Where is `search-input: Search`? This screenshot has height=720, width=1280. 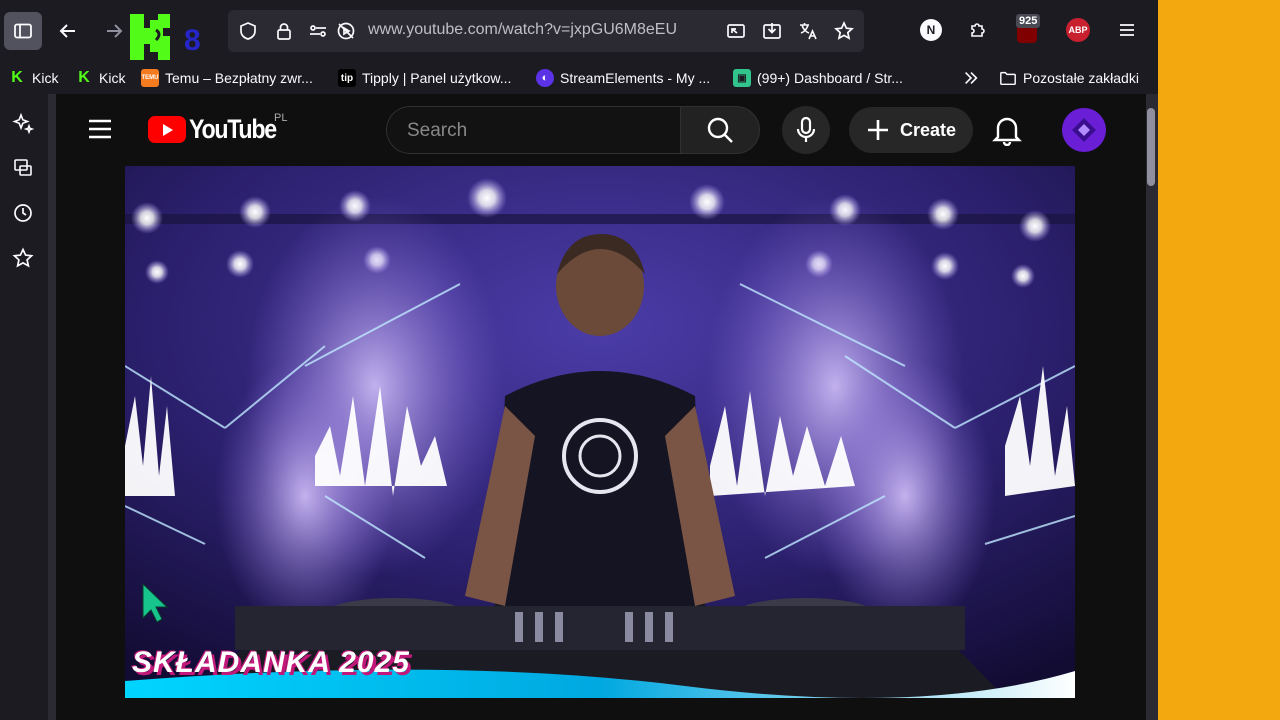
search-input: Search is located at coordinates (533, 130).